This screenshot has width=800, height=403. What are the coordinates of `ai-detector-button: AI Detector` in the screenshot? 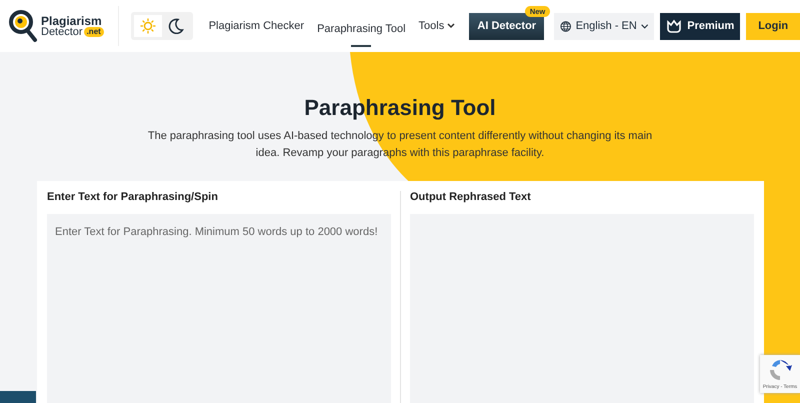 It's located at (506, 26).